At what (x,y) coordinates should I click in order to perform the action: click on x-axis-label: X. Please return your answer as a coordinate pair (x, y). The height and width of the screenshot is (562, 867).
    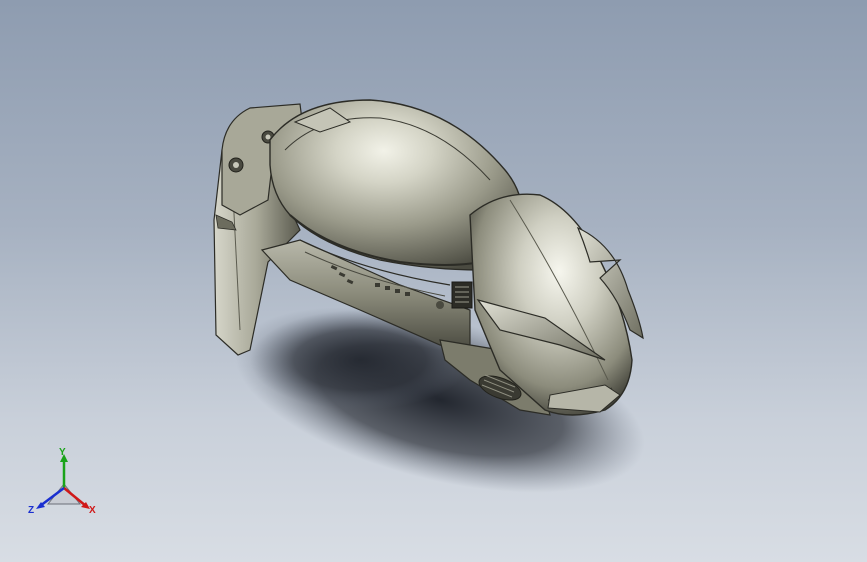
    Looking at the image, I should click on (92, 510).